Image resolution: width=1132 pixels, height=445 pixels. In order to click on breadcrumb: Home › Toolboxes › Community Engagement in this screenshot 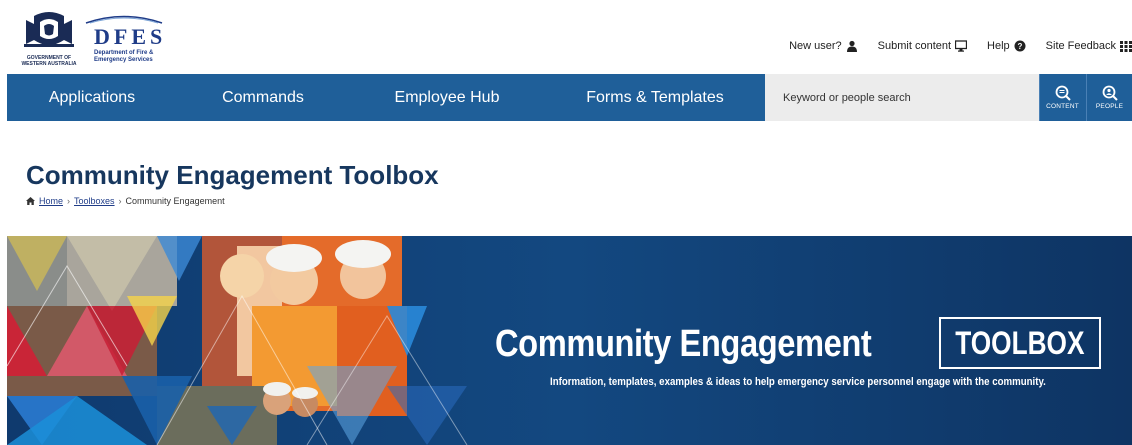, I will do `click(125, 201)`.